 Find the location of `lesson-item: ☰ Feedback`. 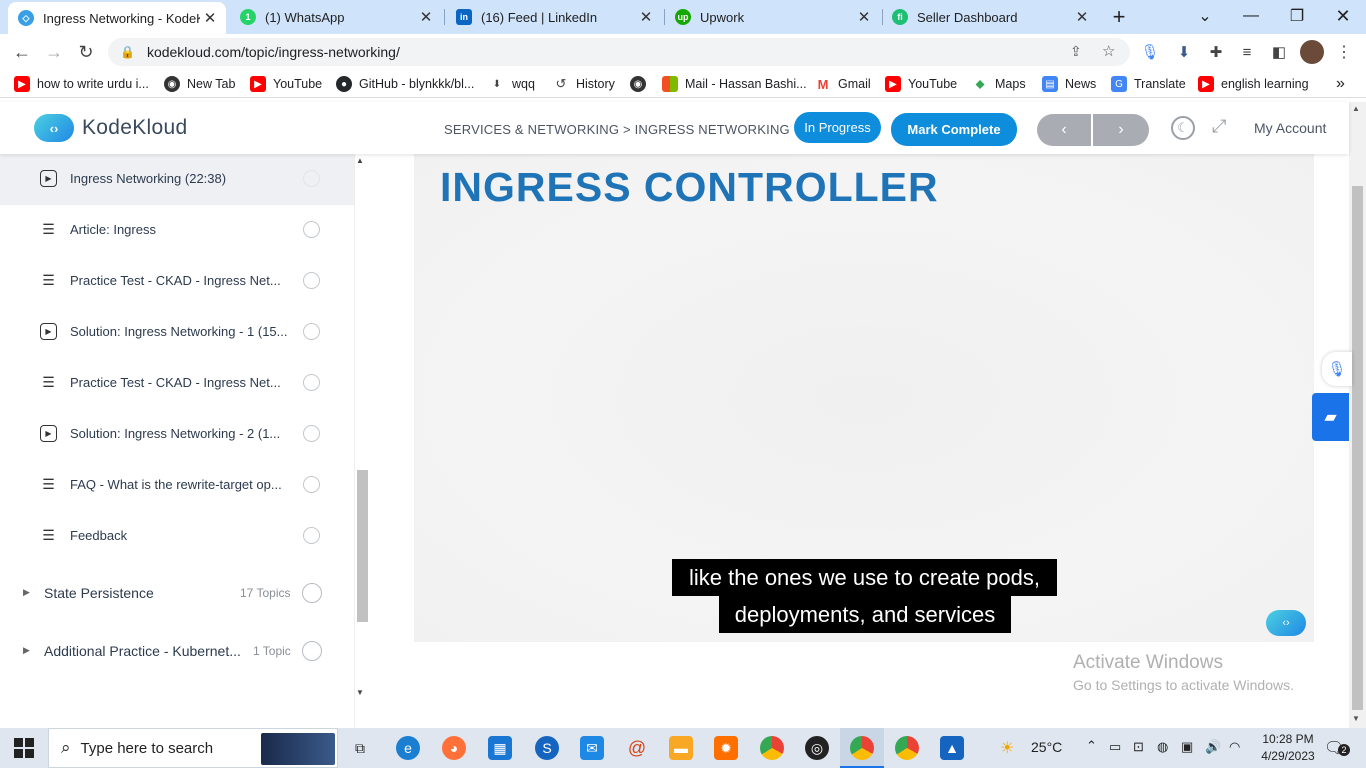

lesson-item: ☰ Feedback is located at coordinates (177, 536).